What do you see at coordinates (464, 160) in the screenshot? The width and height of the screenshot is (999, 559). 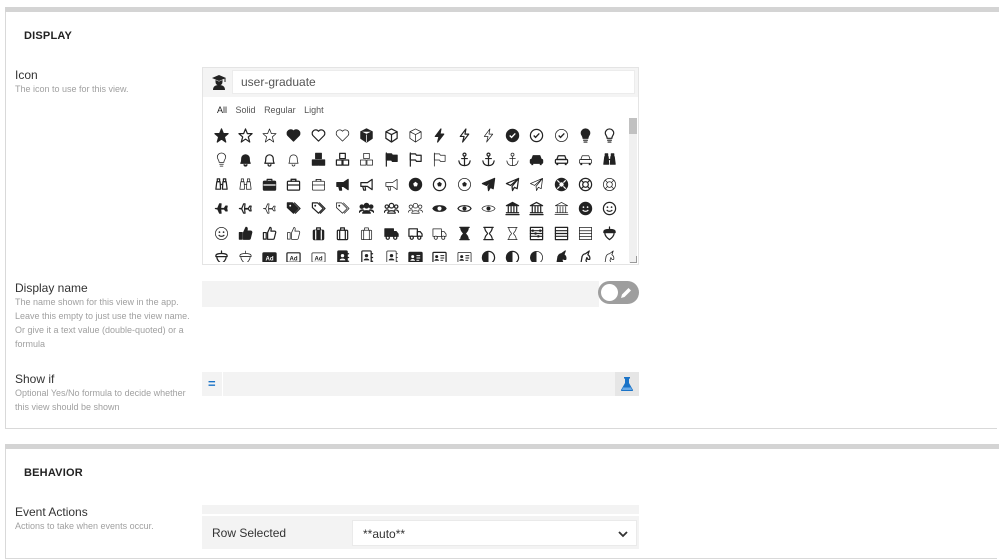 I see `anchor-icon` at bounding box center [464, 160].